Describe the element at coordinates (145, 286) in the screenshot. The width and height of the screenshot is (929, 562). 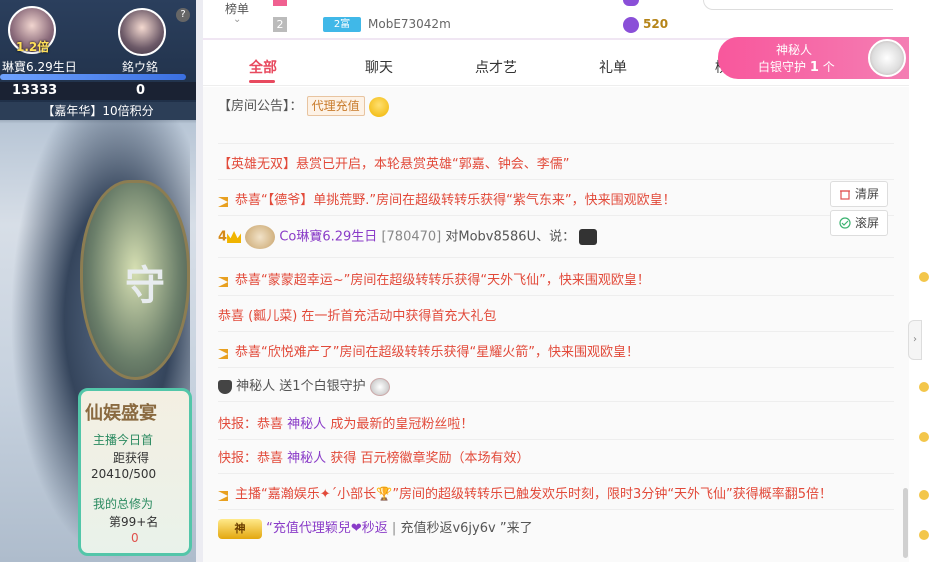
I see `shield-char: 守` at that location.